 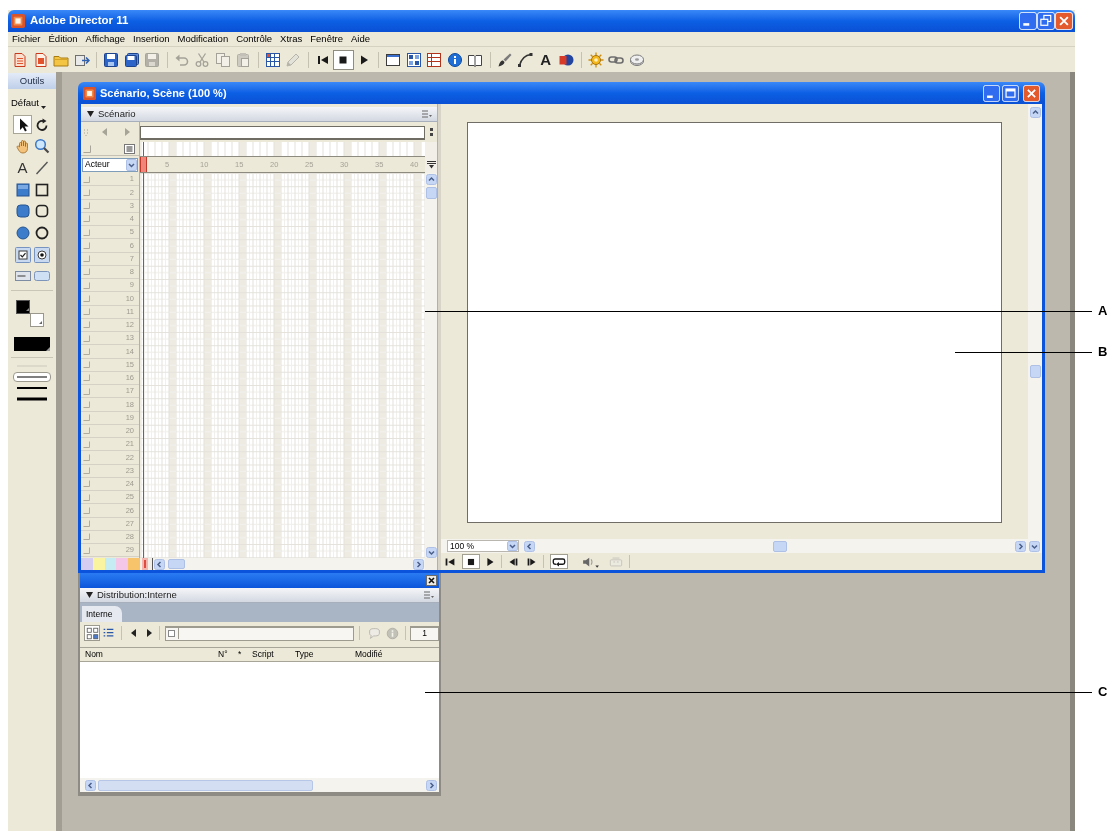 What do you see at coordinates (63, 39) in the screenshot?
I see `menu-item: Édition` at bounding box center [63, 39].